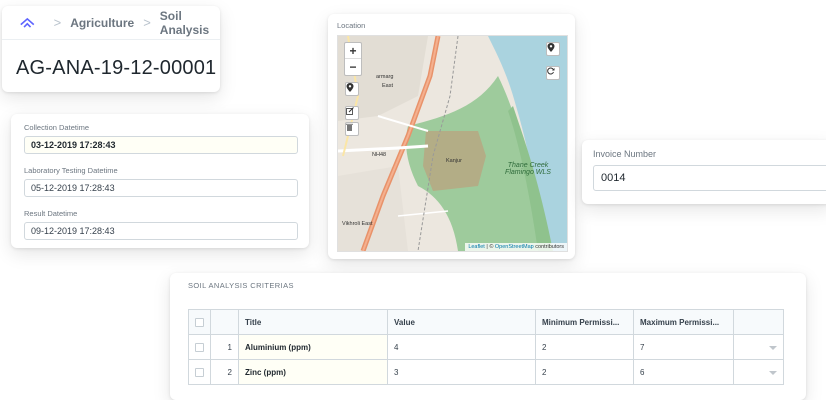 The image size is (826, 400). What do you see at coordinates (379, 155) in the screenshot?
I see `map-label-road: NH48` at bounding box center [379, 155].